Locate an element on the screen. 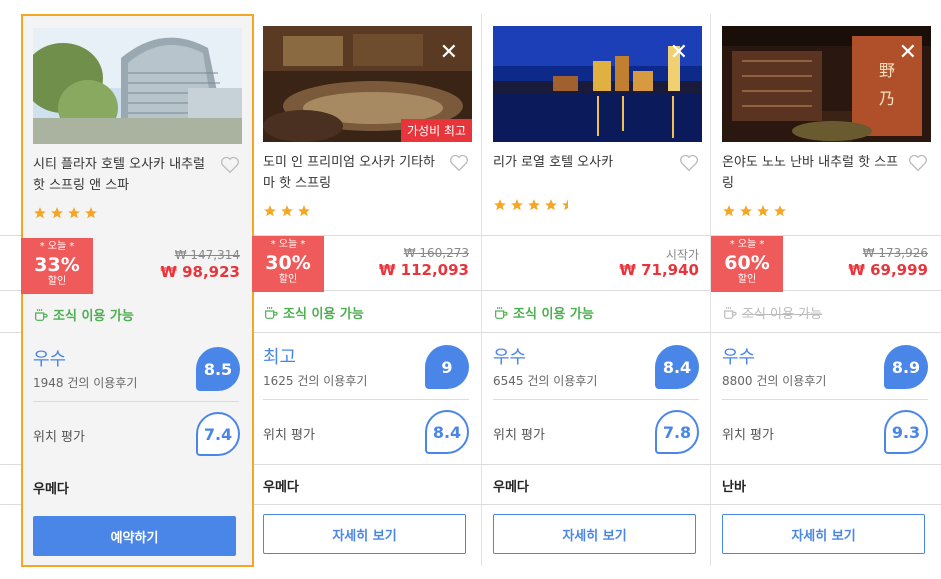 This screenshot has width=941, height=579. area-name: 난바 is located at coordinates (734, 487).